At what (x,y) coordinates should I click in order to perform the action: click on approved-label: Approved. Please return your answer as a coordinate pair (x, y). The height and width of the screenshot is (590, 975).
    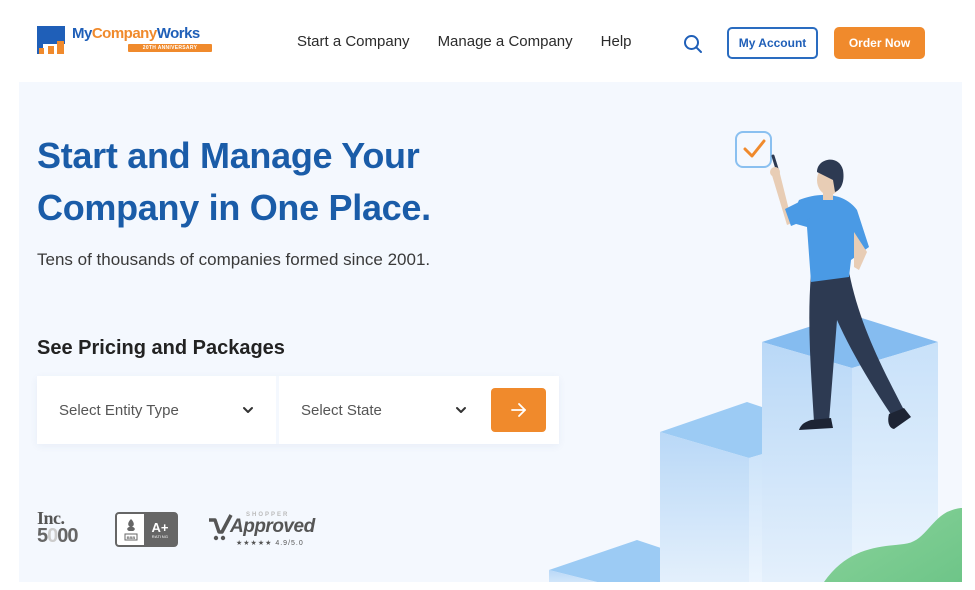
    Looking at the image, I should click on (272, 526).